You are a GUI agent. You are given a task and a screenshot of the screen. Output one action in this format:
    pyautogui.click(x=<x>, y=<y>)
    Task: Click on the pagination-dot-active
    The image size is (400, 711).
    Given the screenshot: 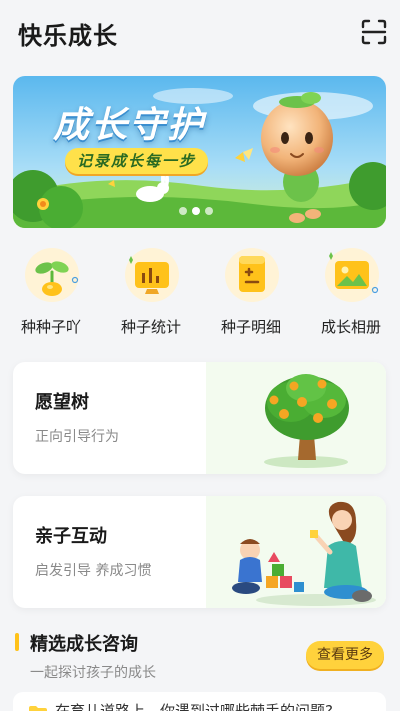 What is the action you would take?
    pyautogui.click(x=196, y=211)
    